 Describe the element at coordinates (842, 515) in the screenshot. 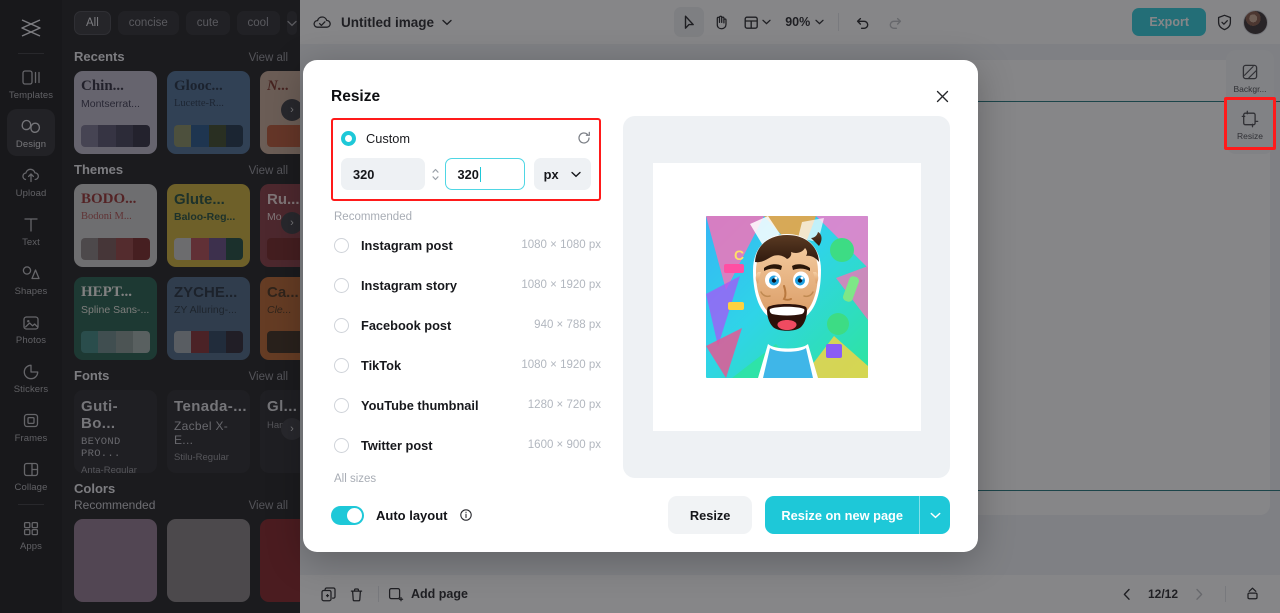

I see `resize-on-new-page-label: Resize on new page` at that location.